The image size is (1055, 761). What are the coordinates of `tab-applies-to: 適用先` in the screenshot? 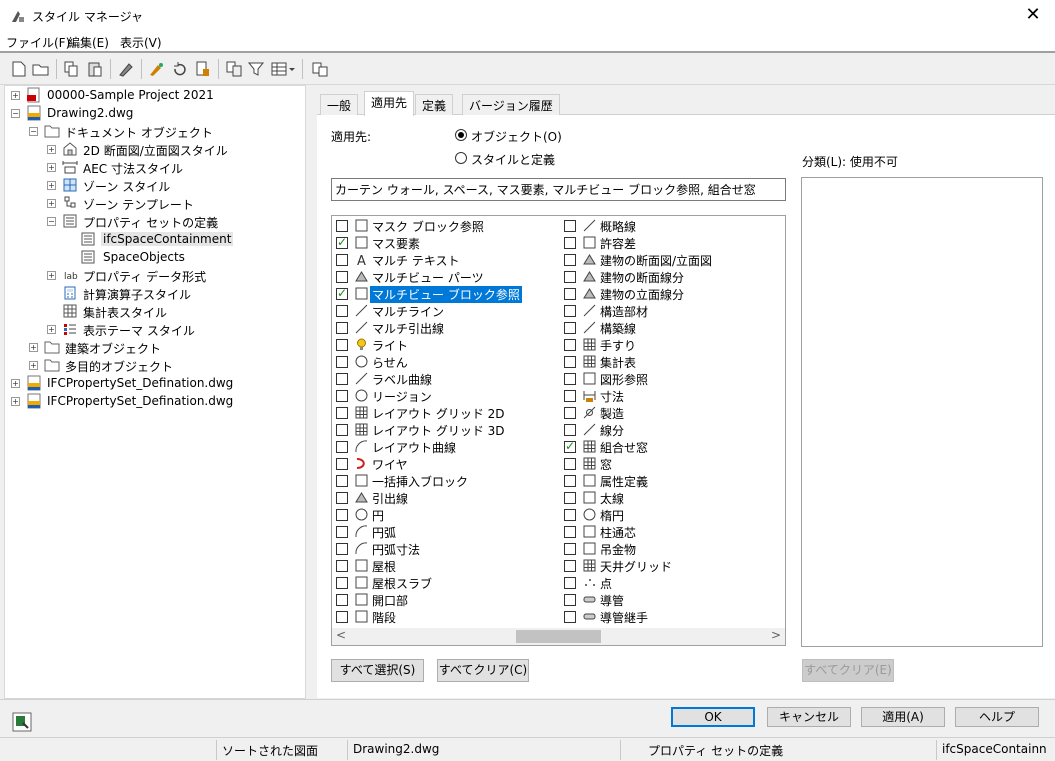 It's located at (389, 103).